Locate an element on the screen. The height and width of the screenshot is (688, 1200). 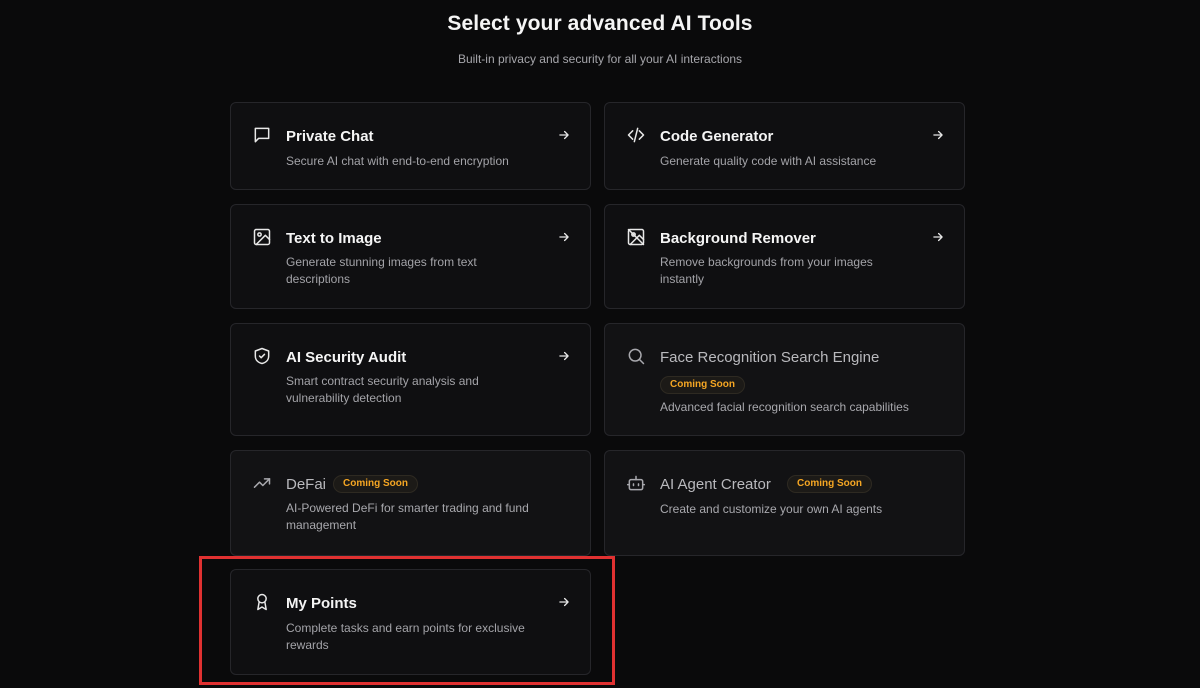
tool-name: Face Recognition Search Engine is located at coordinates (770, 357).